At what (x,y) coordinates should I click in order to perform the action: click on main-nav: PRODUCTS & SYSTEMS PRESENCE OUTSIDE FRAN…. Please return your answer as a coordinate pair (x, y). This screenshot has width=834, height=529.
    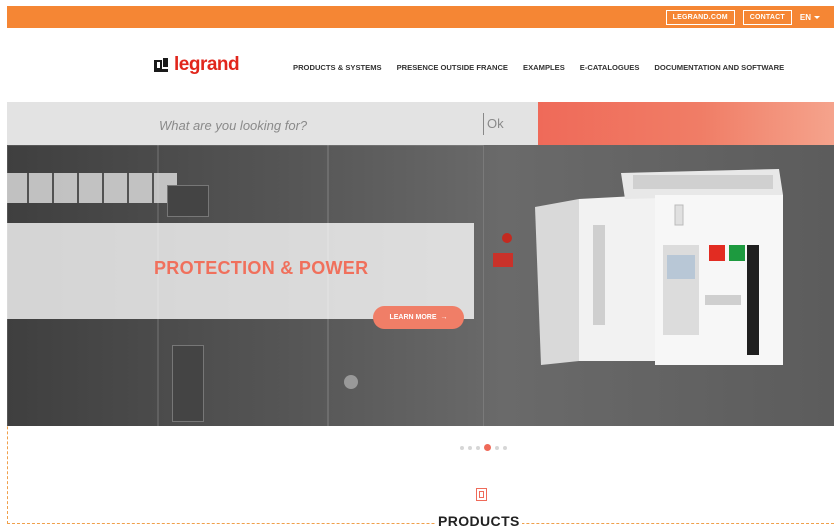
    Looking at the image, I should click on (538, 67).